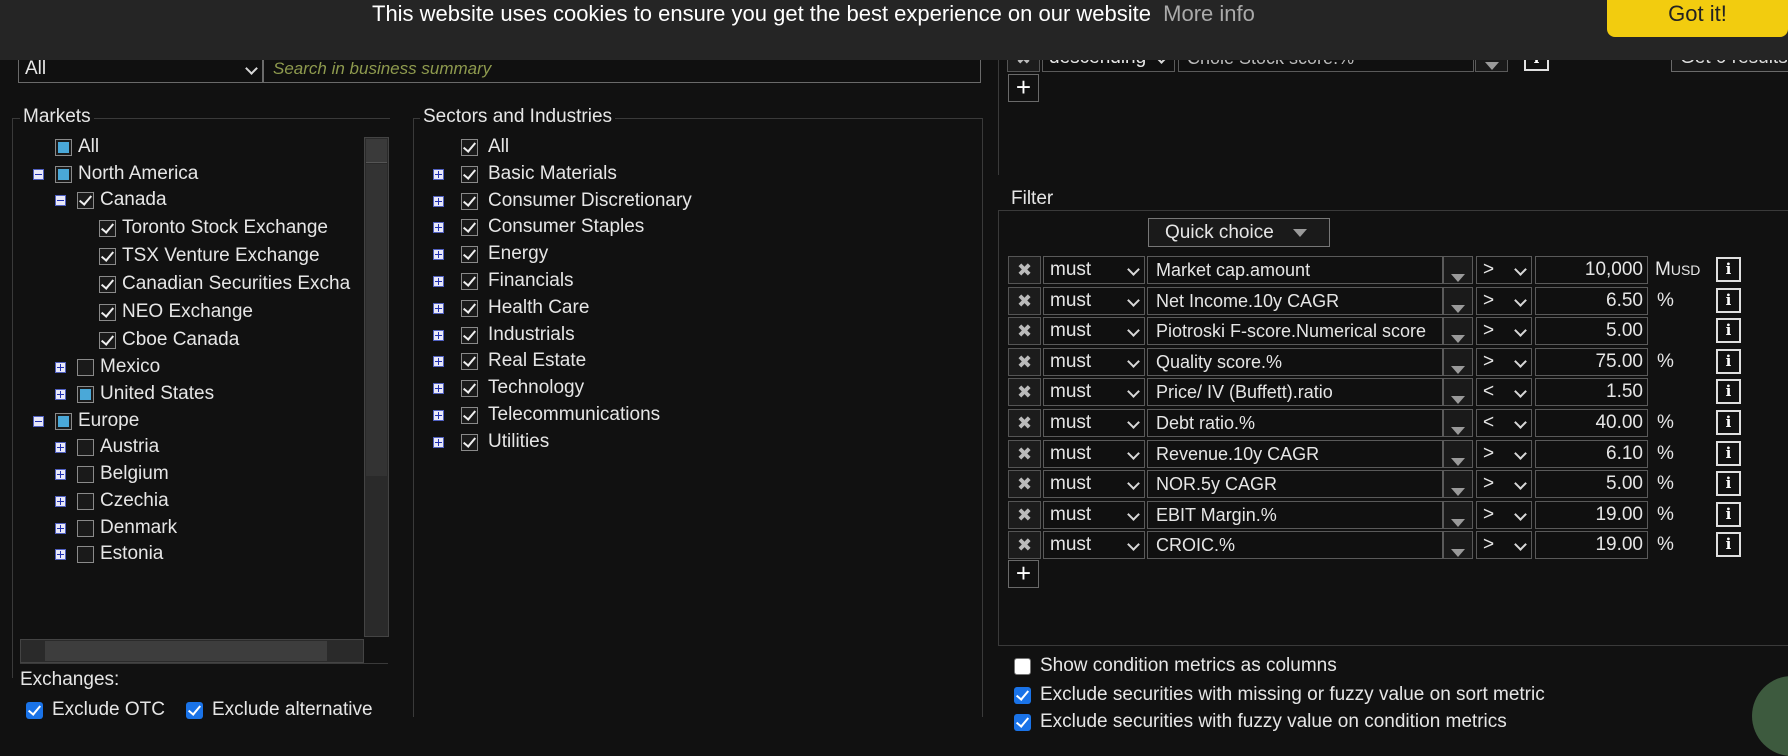 The image size is (1788, 756). What do you see at coordinates (1023, 574) in the screenshot?
I see `add-filter-button: +` at bounding box center [1023, 574].